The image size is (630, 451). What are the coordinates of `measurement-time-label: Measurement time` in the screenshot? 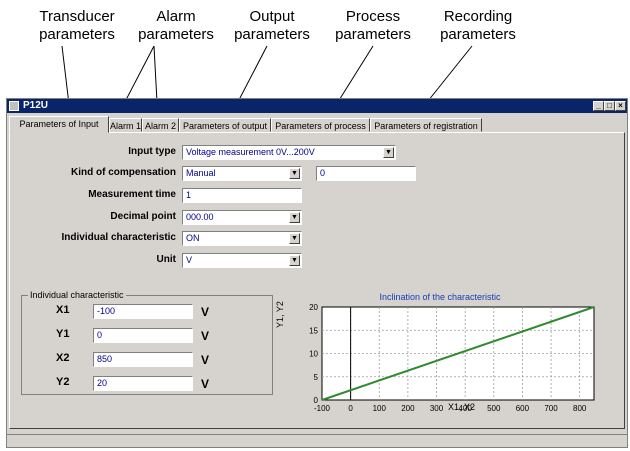 It's located at (132, 194).